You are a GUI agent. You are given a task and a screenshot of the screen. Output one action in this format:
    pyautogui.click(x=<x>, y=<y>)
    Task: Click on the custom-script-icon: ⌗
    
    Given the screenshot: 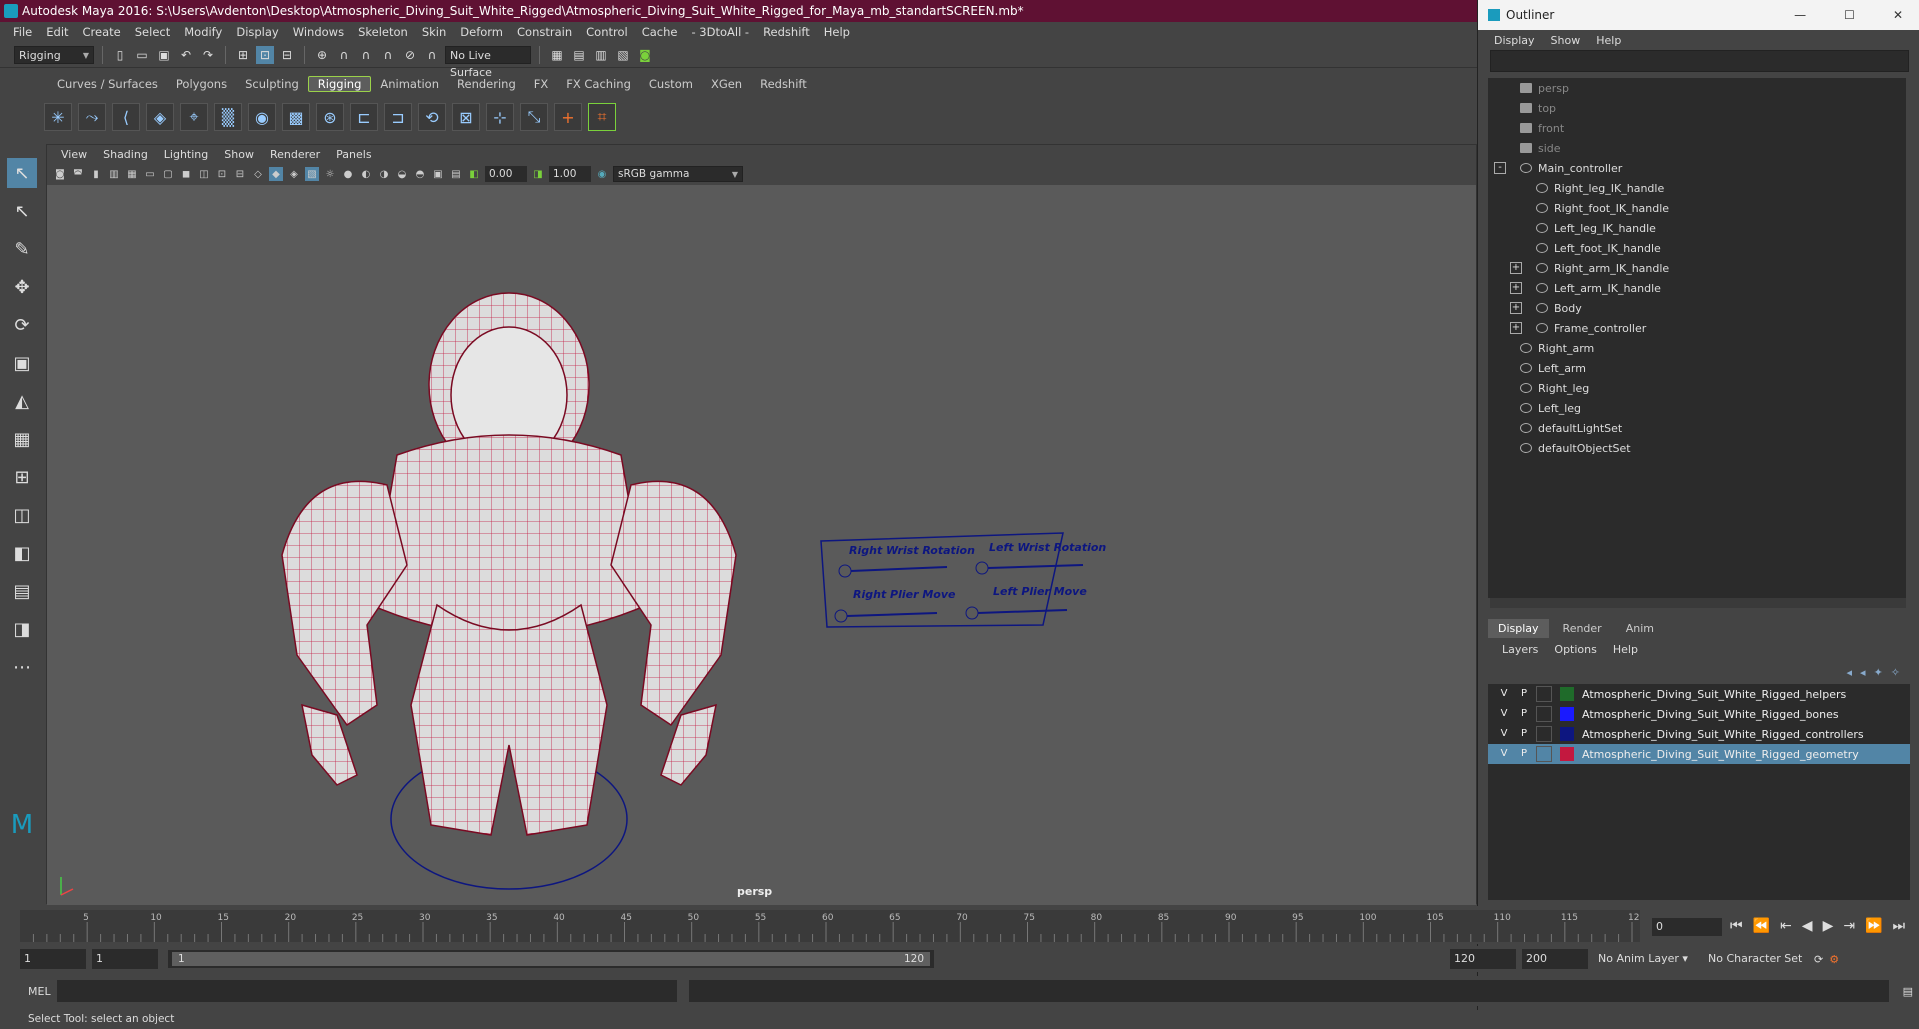 What is the action you would take?
    pyautogui.click(x=602, y=117)
    